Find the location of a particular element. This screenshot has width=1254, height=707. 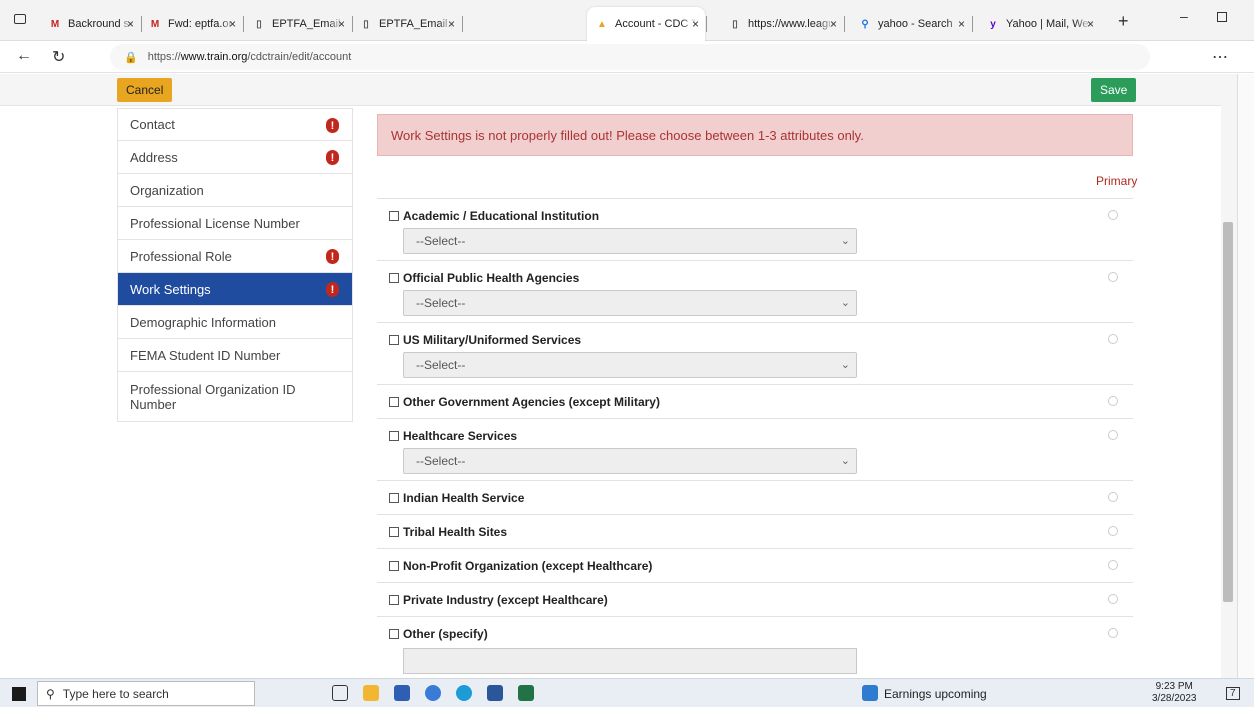

tab-title: yahoo - Search is located at coordinates (915, 24).